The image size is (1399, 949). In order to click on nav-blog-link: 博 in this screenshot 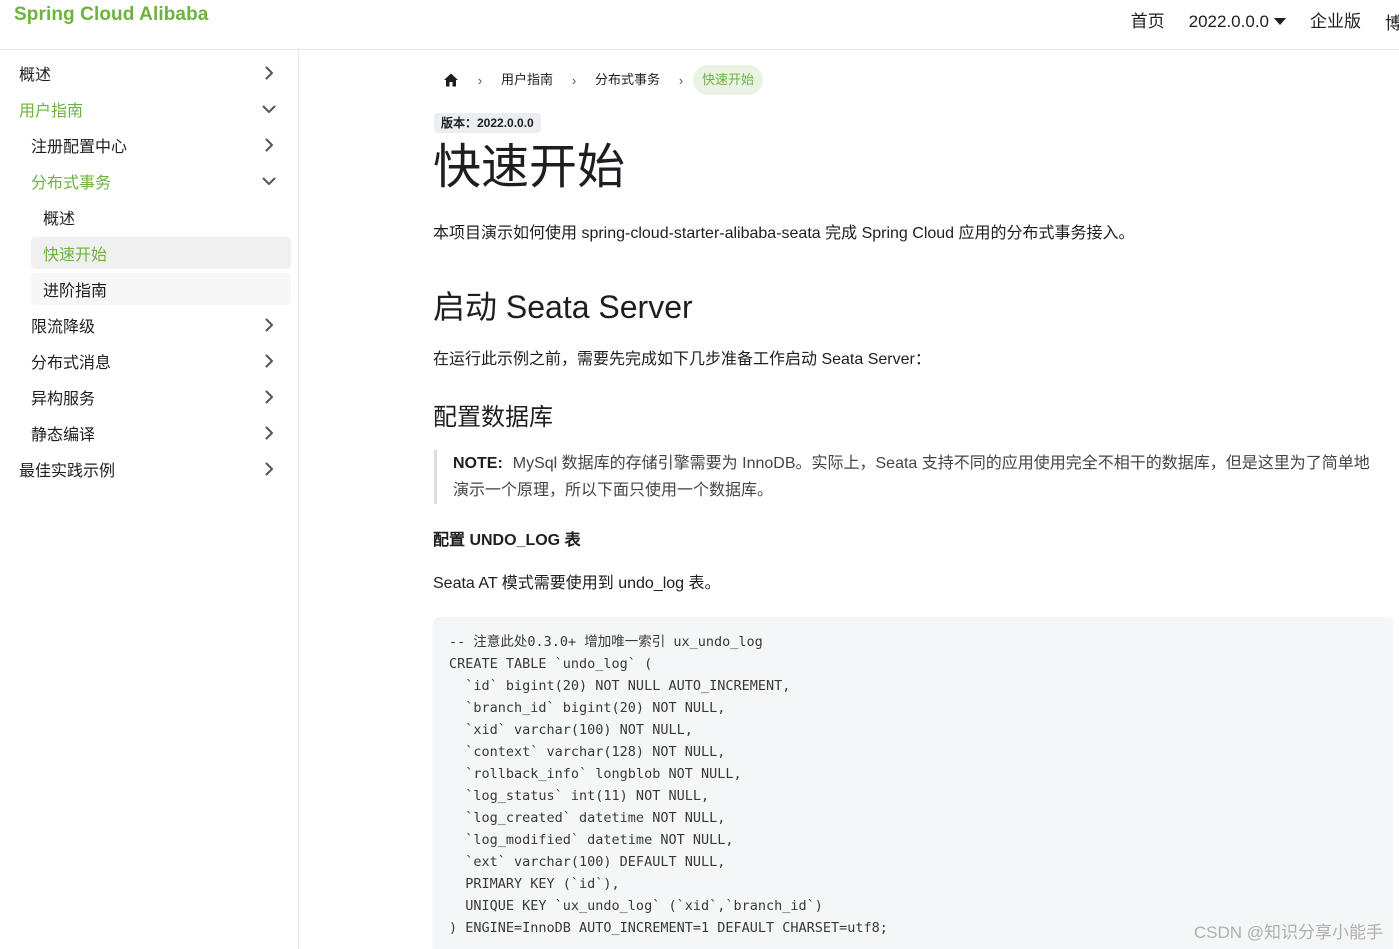, I will do `click(1392, 21)`.